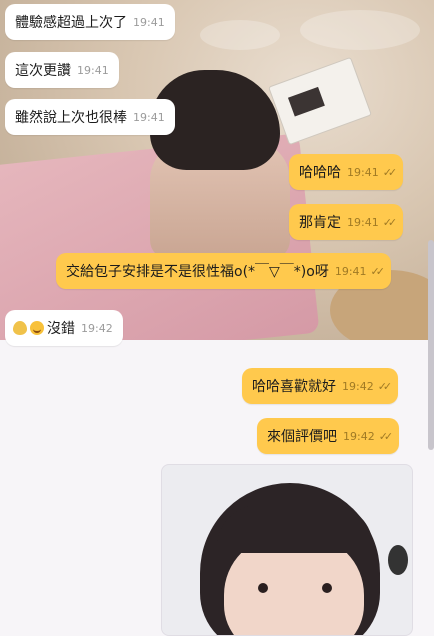  I want to click on message-incoming: 體驗感超過上次了 19:41, so click(90, 22).